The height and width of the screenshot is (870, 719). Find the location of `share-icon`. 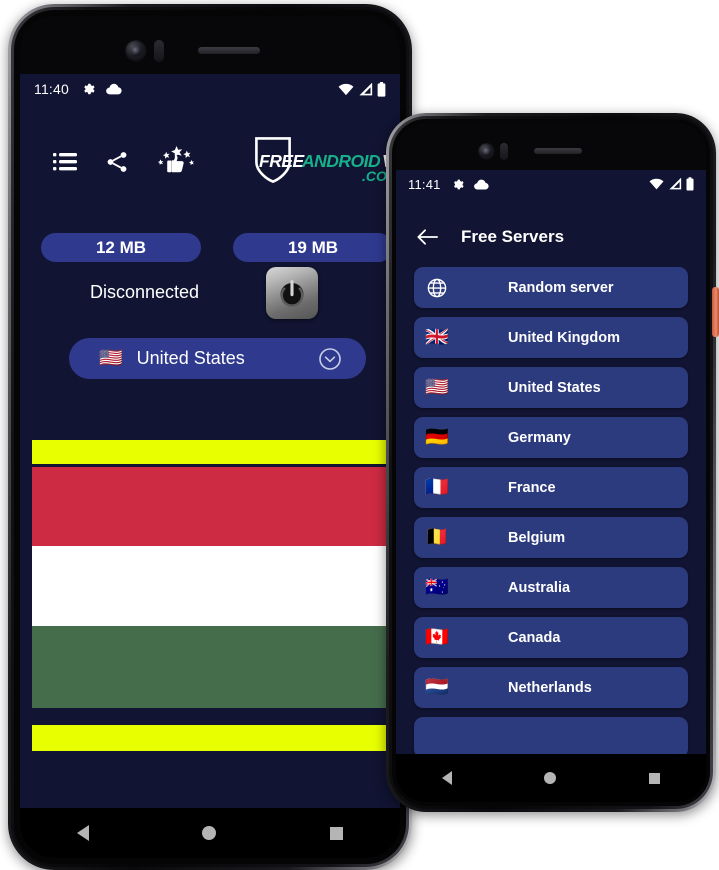

share-icon is located at coordinates (117, 162).